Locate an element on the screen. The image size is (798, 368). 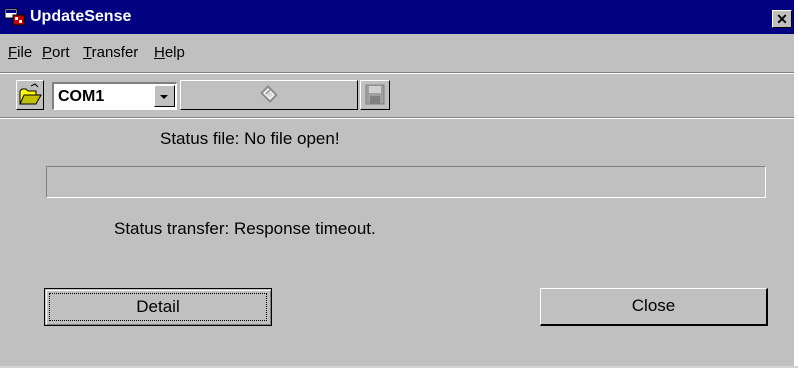
port-select-value: COM1 is located at coordinates (81, 96).